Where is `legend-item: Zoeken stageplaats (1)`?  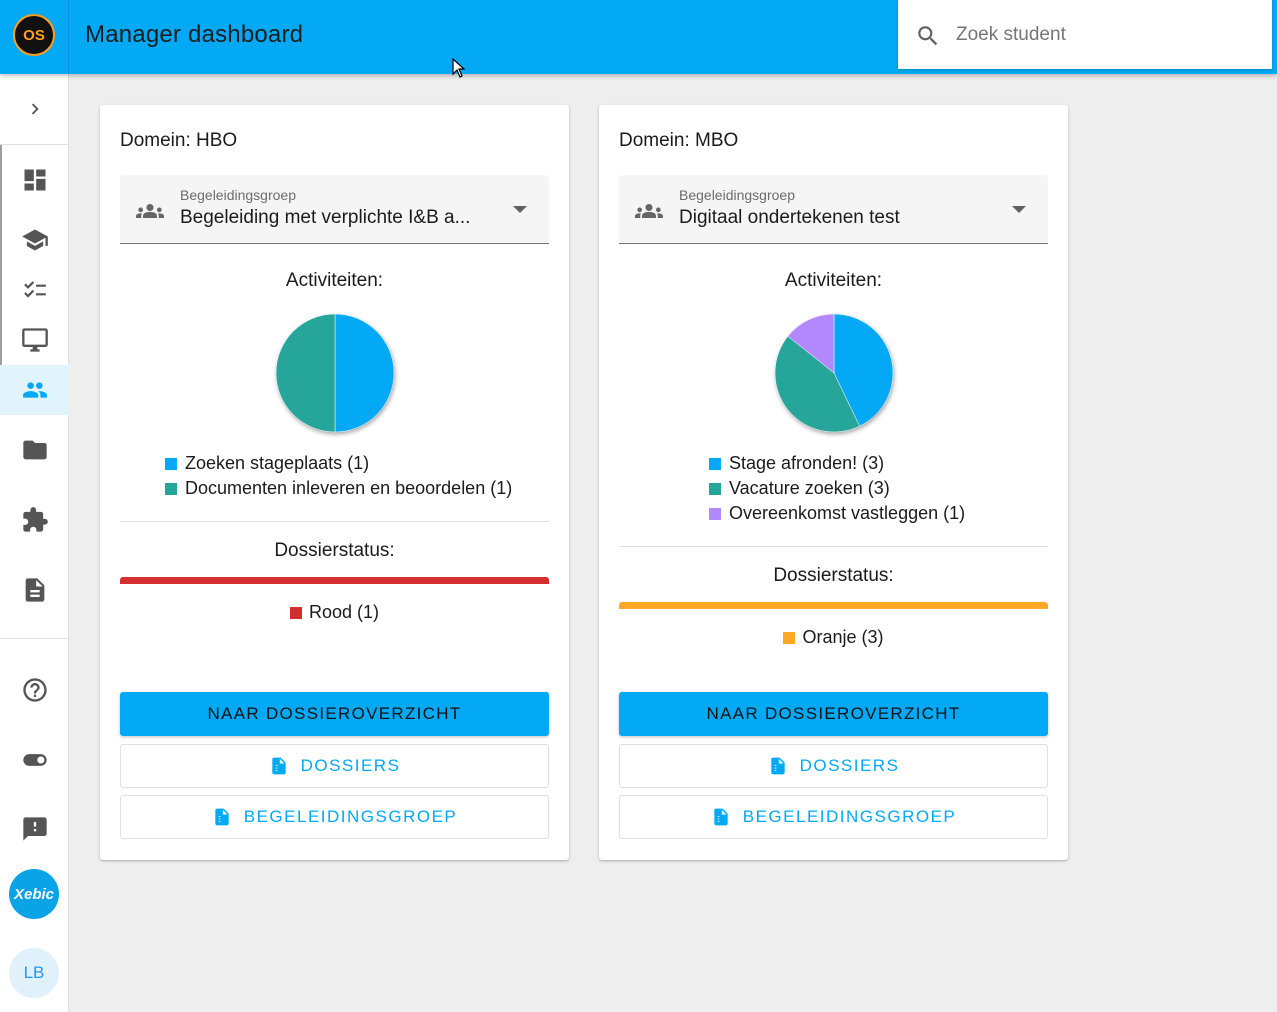
legend-item: Zoeken stageplaats (1) is located at coordinates (338, 463).